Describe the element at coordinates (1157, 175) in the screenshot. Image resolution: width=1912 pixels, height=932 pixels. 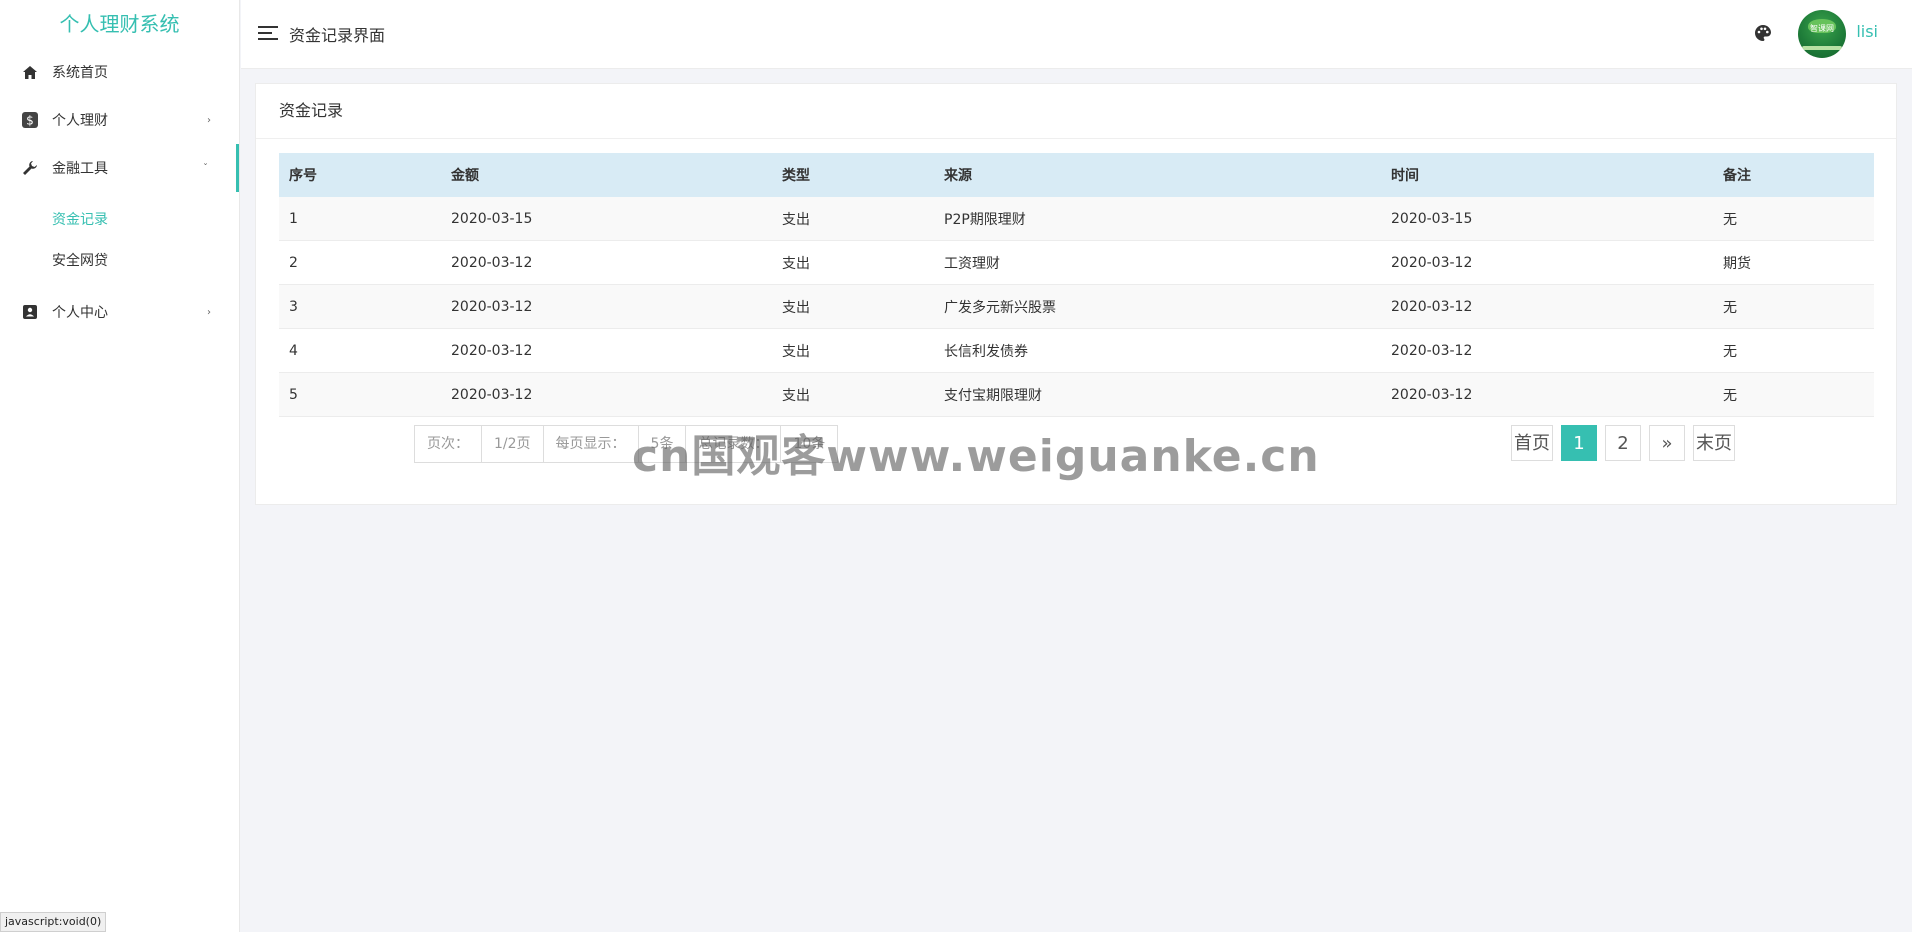
I see `column-header: 来源` at that location.